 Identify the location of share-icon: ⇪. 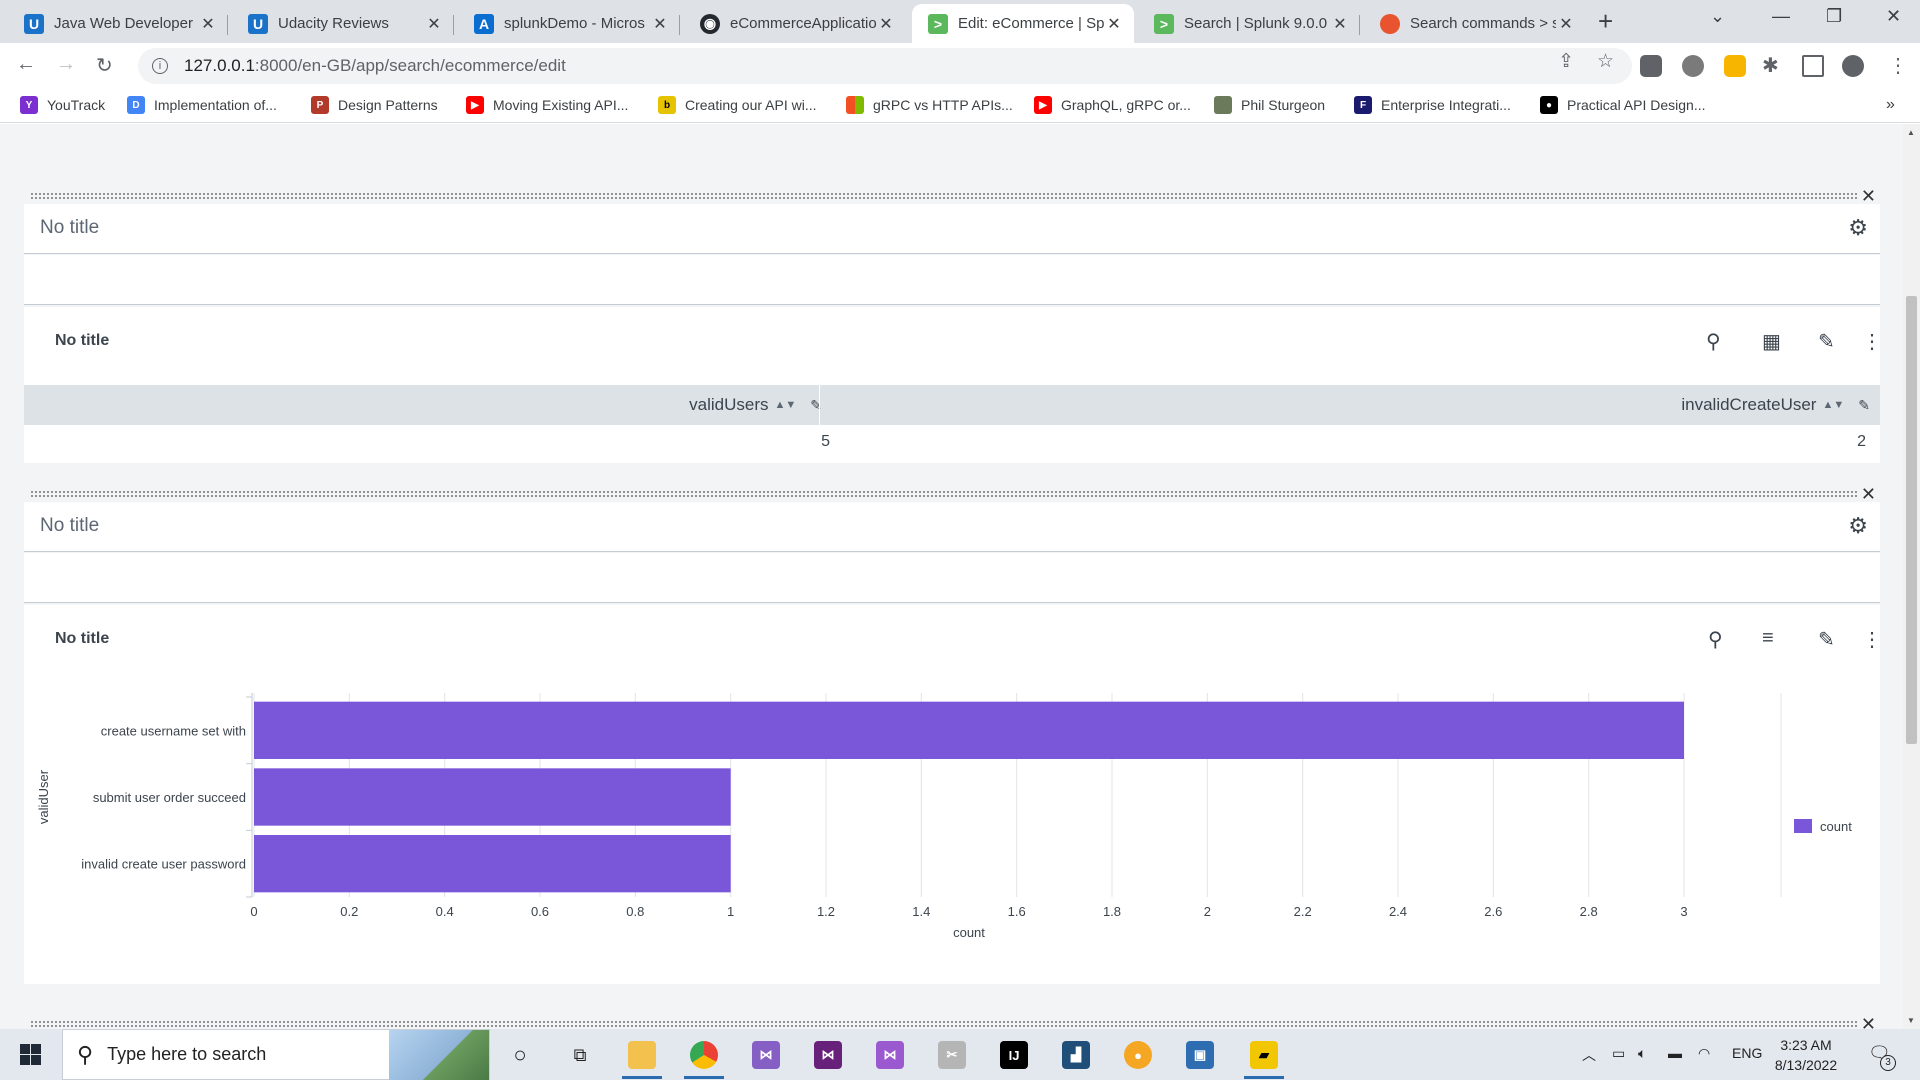
(1566, 61).